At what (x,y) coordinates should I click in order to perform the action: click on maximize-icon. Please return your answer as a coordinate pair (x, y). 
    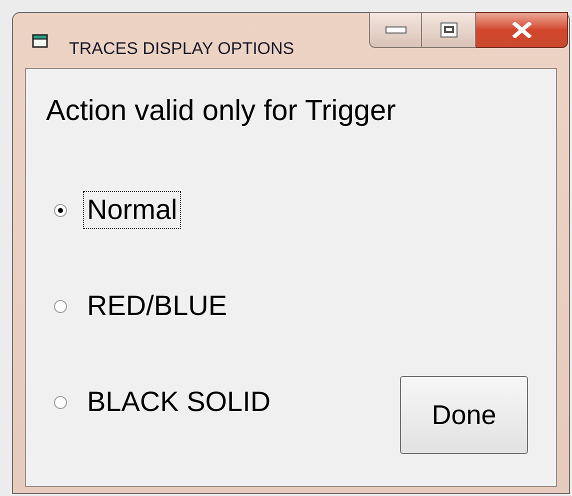
    Looking at the image, I should click on (449, 30).